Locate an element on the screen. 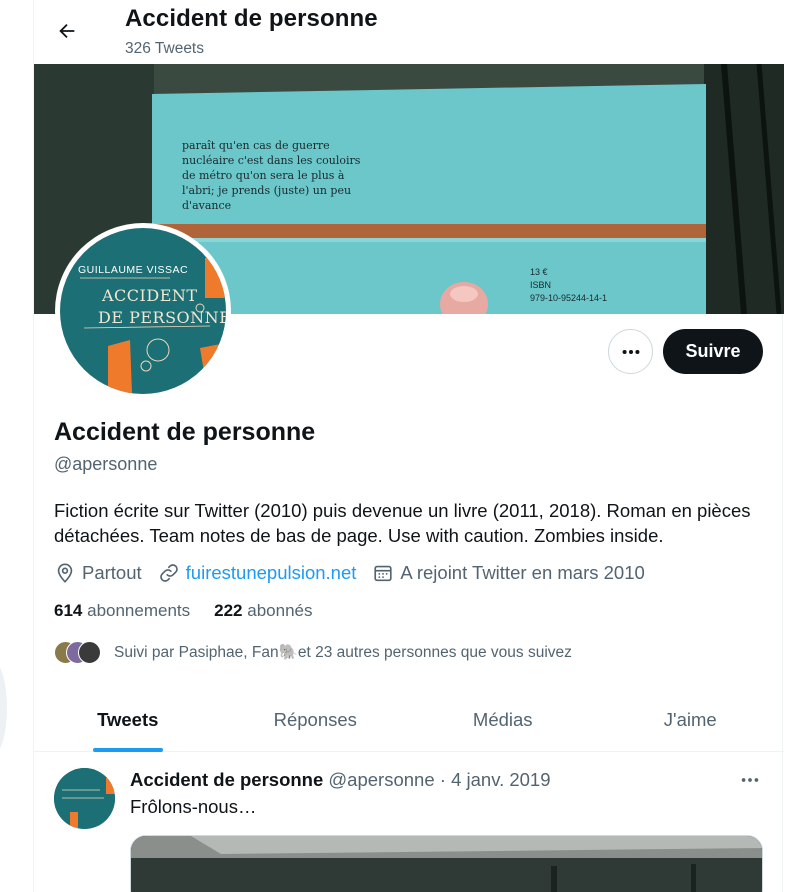 Image resolution: width=810 pixels, height=892 pixels. banner-price-line: 13 € is located at coordinates (539, 272).